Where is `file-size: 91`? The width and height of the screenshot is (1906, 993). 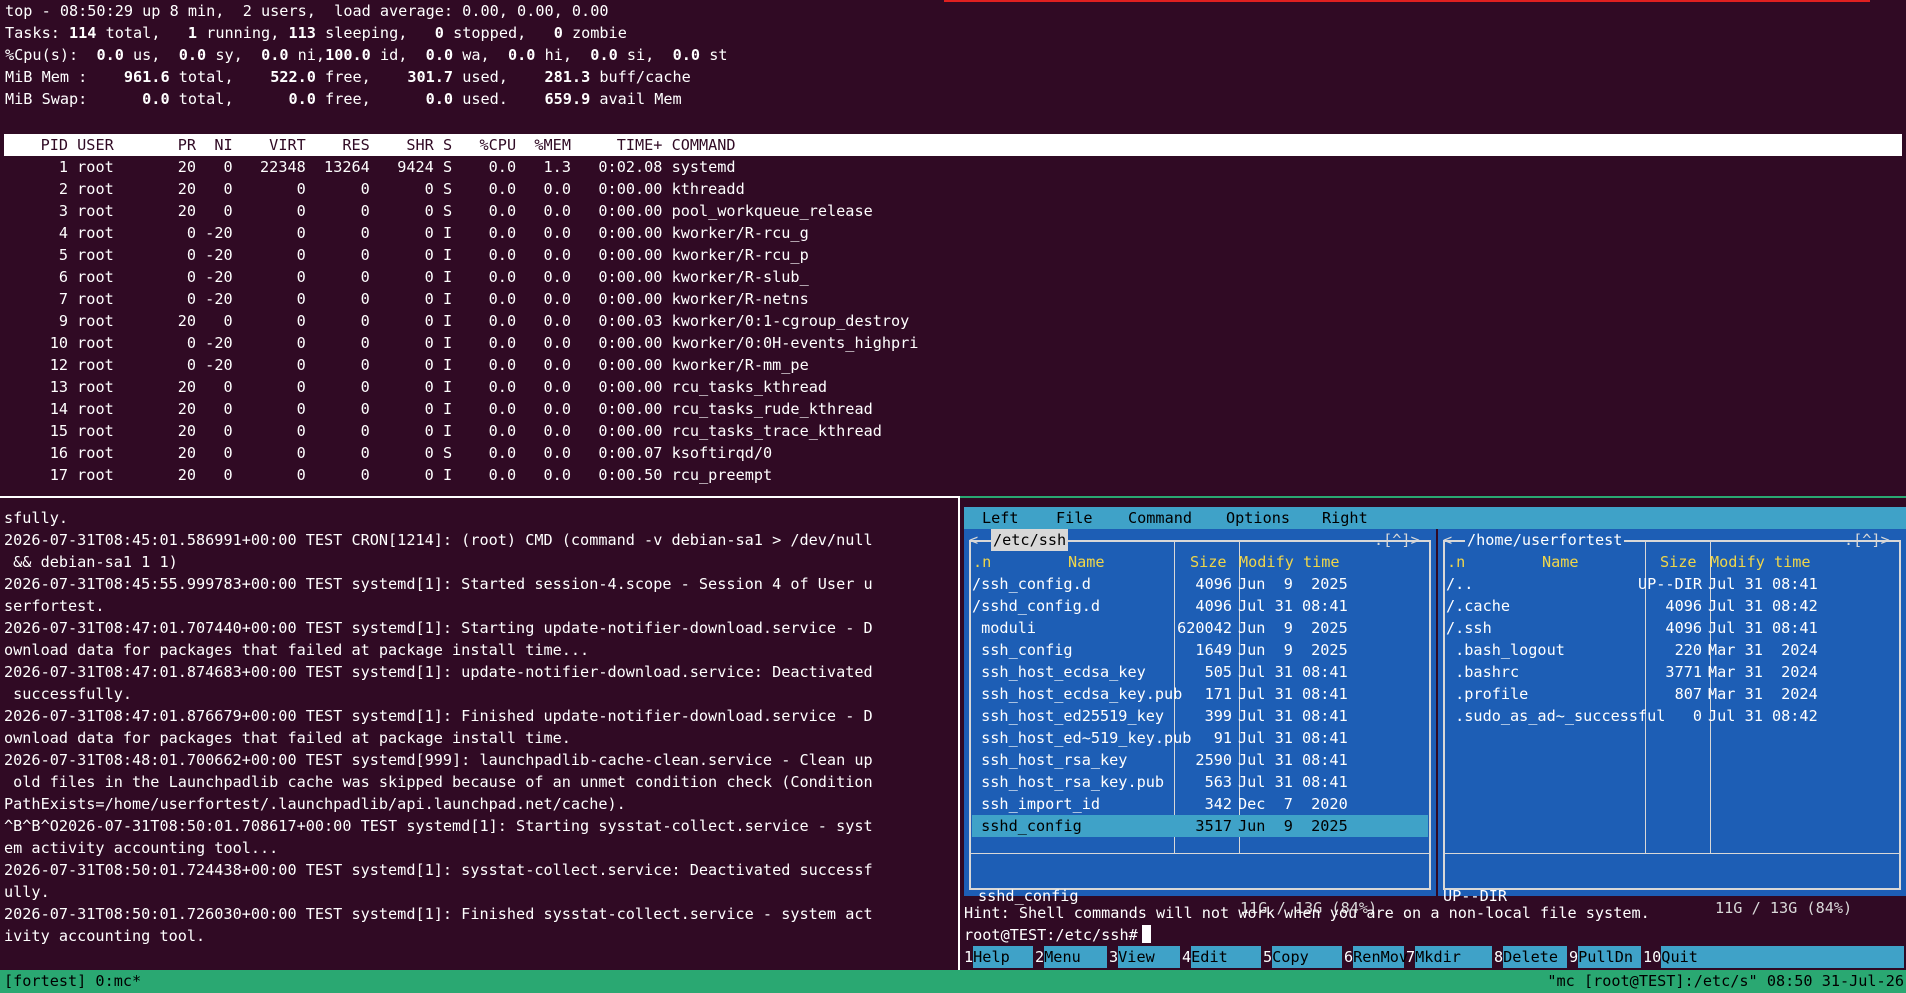 file-size: 91 is located at coordinates (1222, 738).